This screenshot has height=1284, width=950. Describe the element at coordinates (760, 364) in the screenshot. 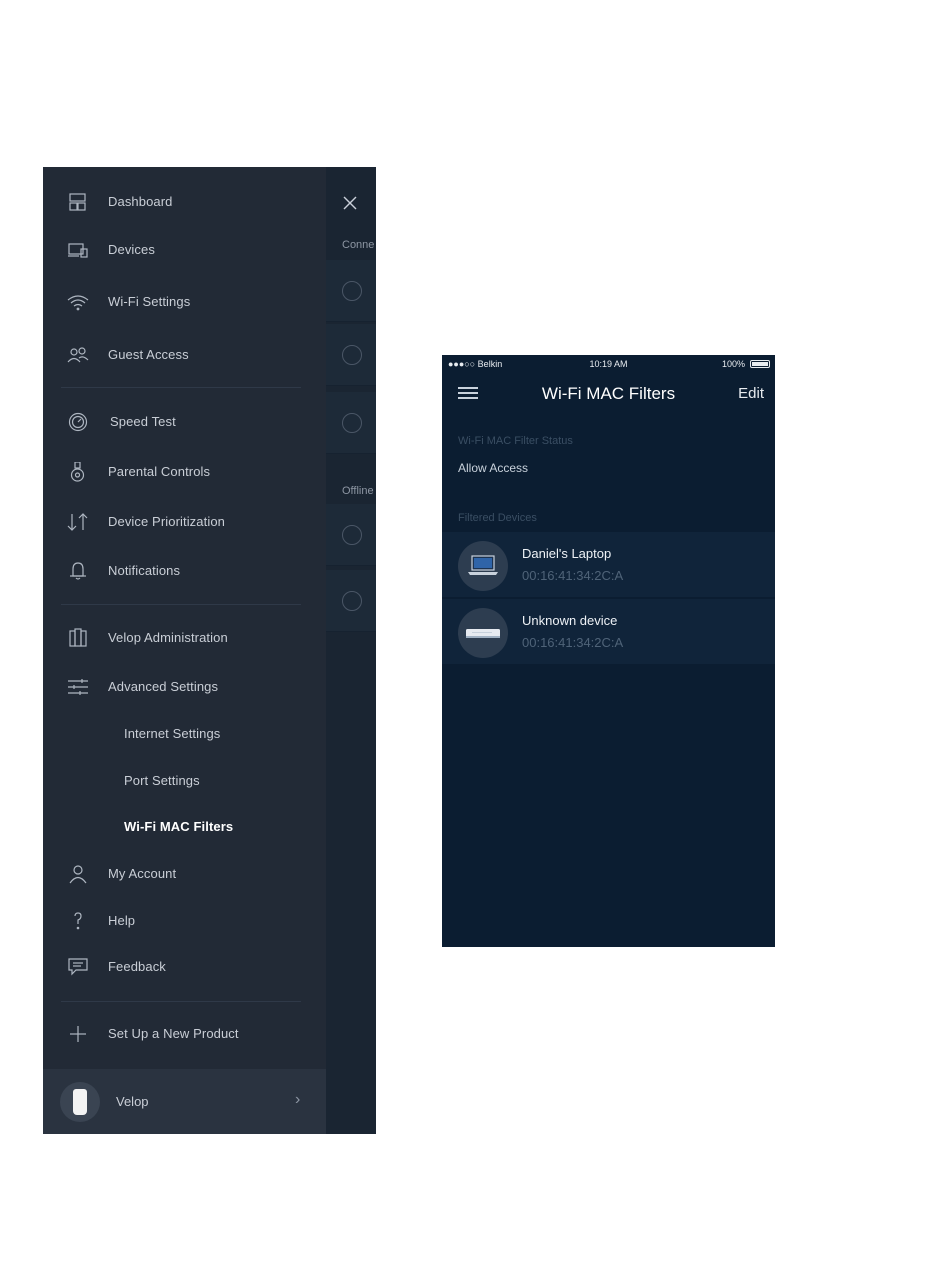

I see `battery-icon` at that location.